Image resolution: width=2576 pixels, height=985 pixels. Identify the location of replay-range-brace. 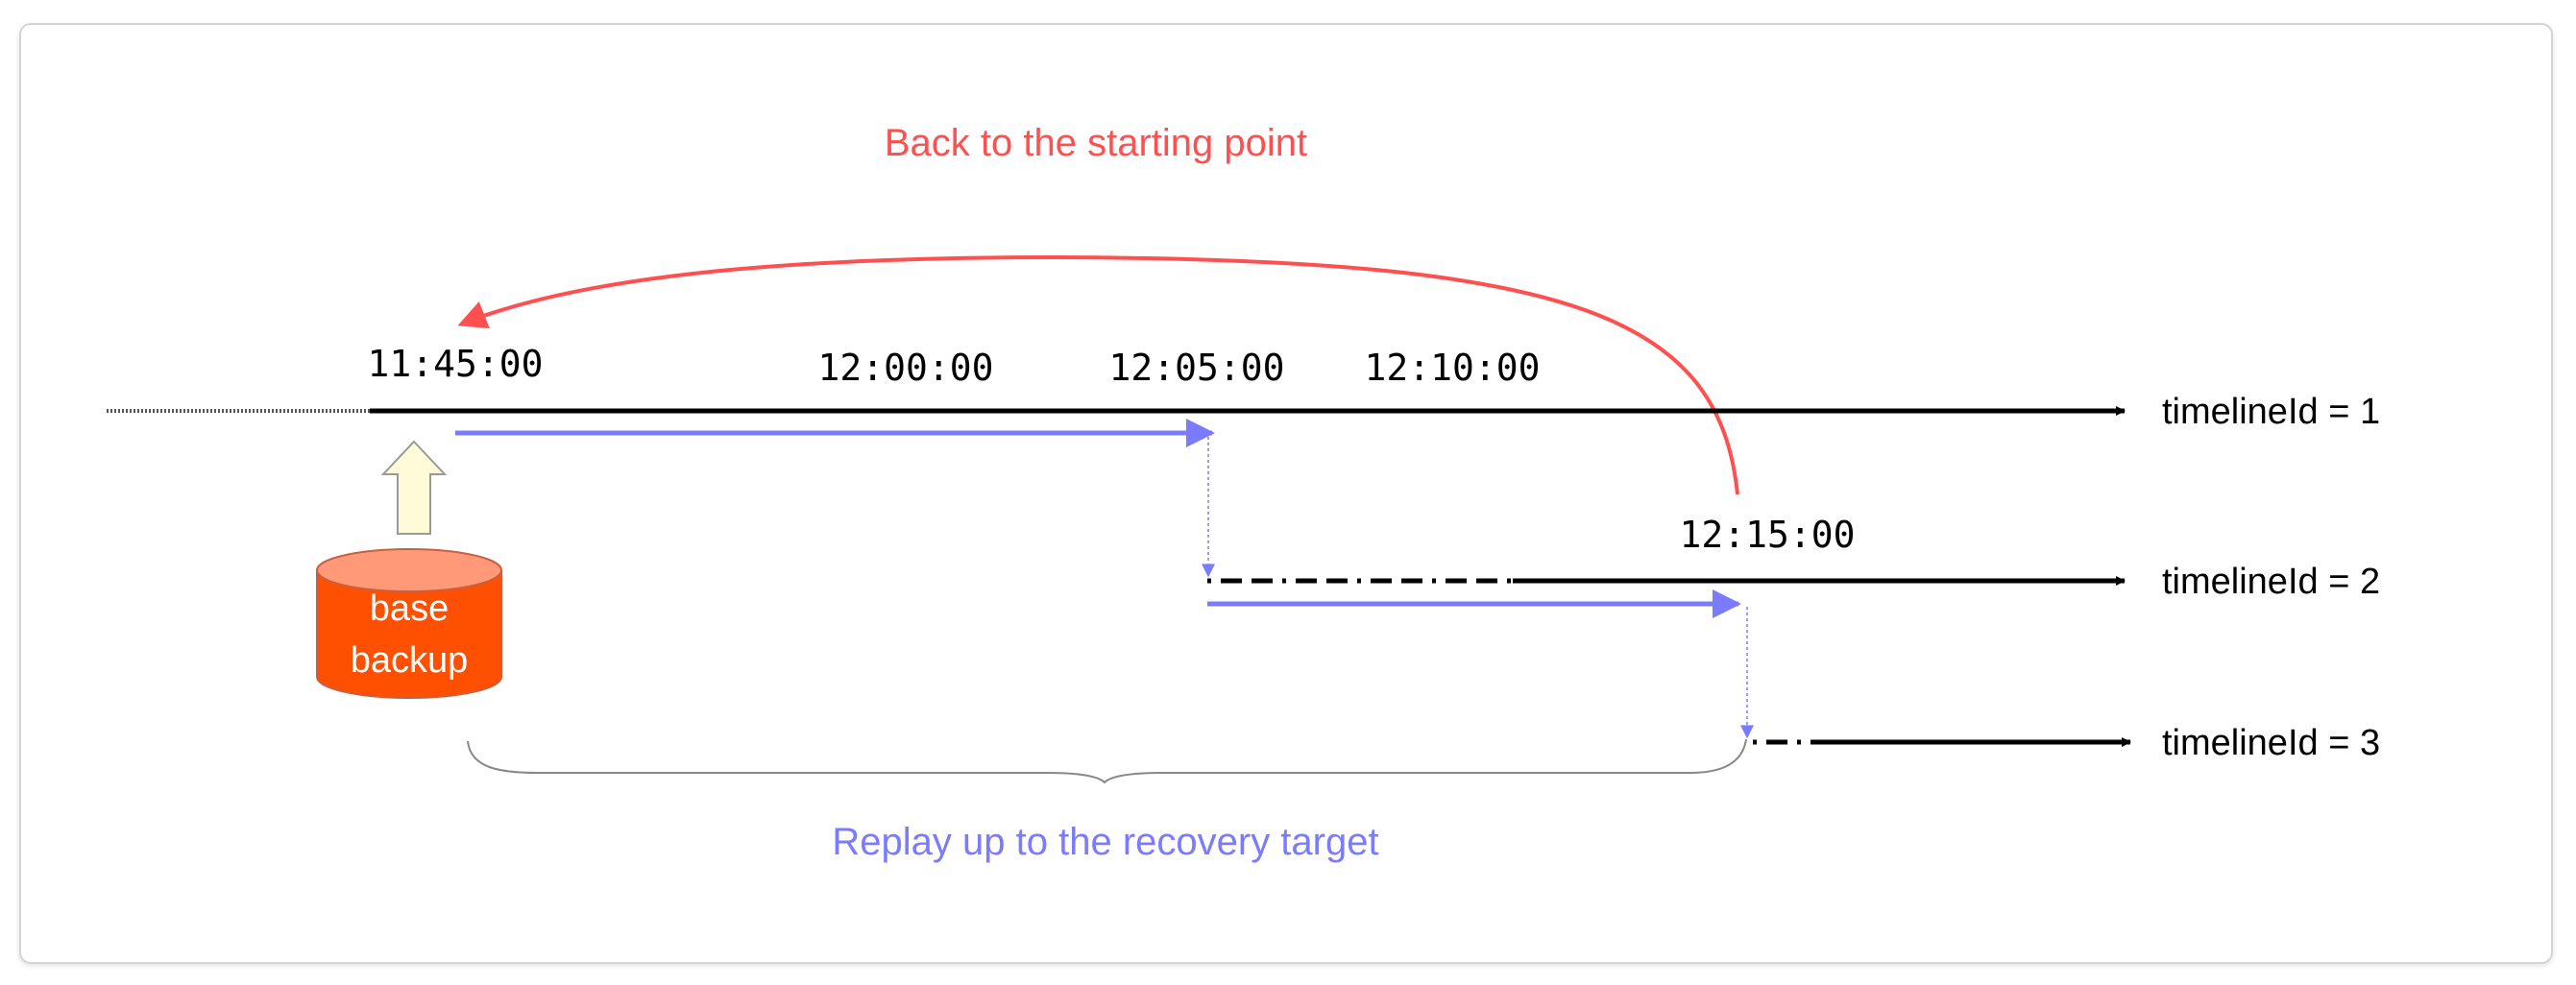
(1107, 761).